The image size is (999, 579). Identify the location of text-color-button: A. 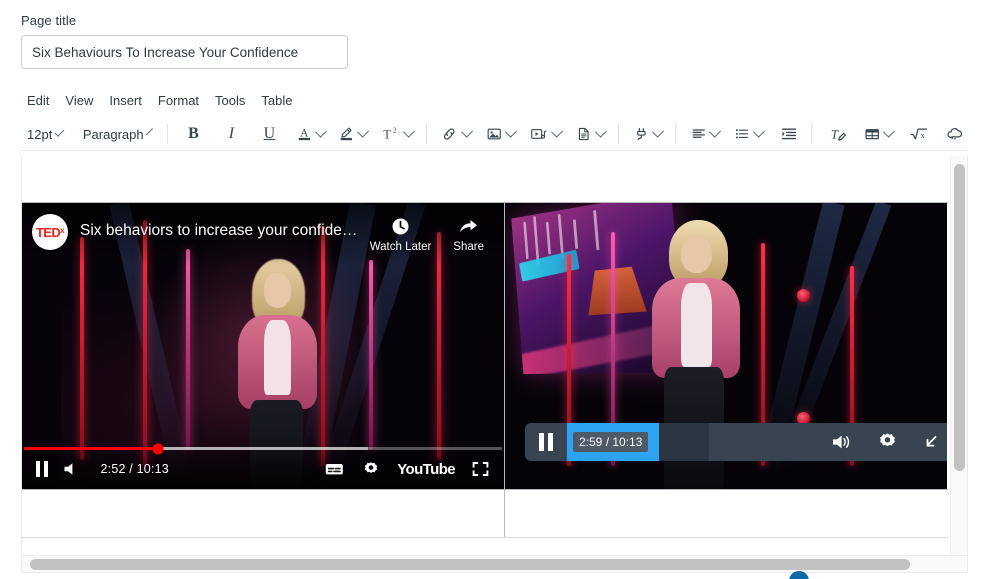
(311, 134).